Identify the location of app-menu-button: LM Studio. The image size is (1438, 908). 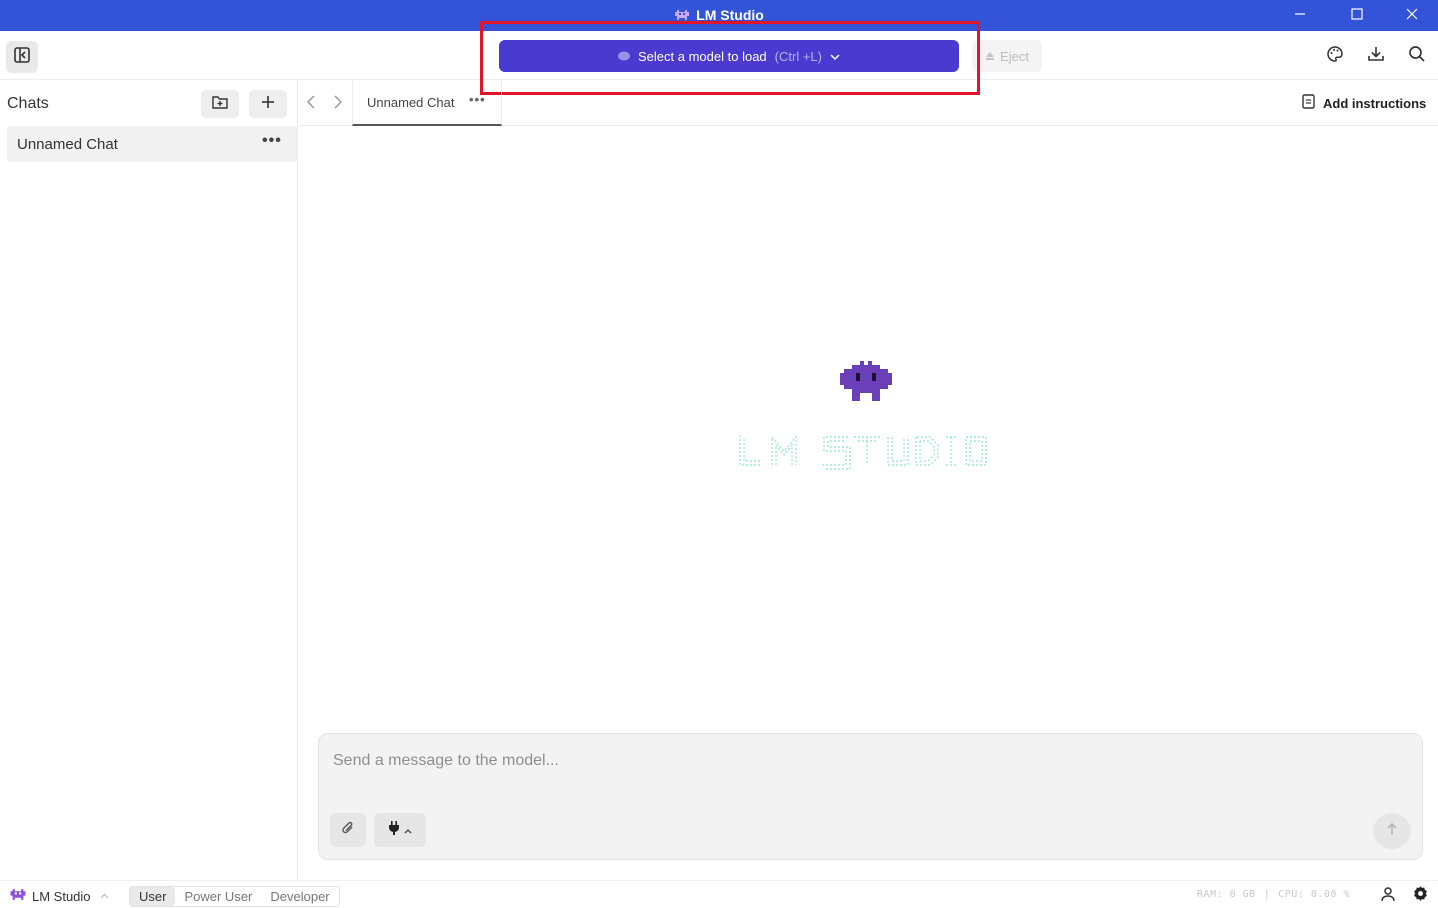
(59, 896).